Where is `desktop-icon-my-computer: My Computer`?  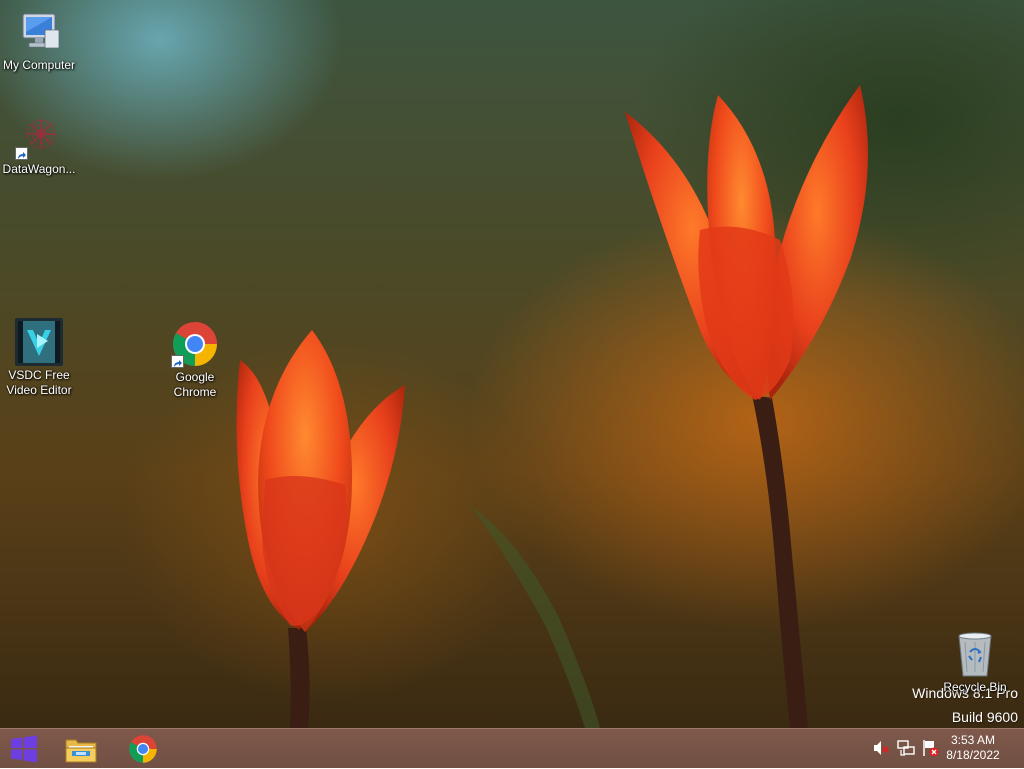
desktop-icon-my-computer: My Computer is located at coordinates (39, 40).